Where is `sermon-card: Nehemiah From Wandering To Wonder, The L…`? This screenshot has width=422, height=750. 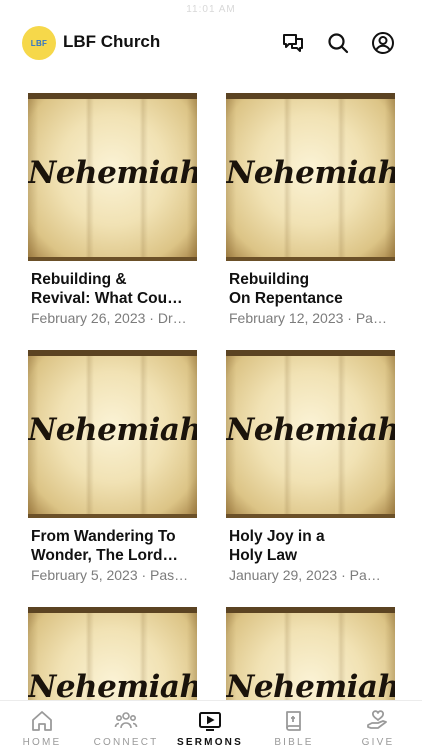 sermon-card: Nehemiah From Wandering To Wonder, The L… is located at coordinates (112, 467).